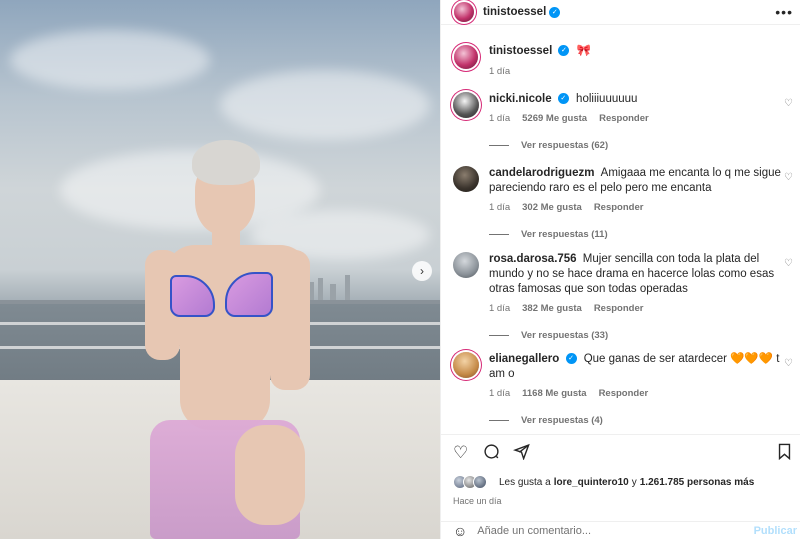 The image size is (800, 539). What do you see at coordinates (525, 482) in the screenshot?
I see `likes-prefix: Les gusta a` at bounding box center [525, 482].